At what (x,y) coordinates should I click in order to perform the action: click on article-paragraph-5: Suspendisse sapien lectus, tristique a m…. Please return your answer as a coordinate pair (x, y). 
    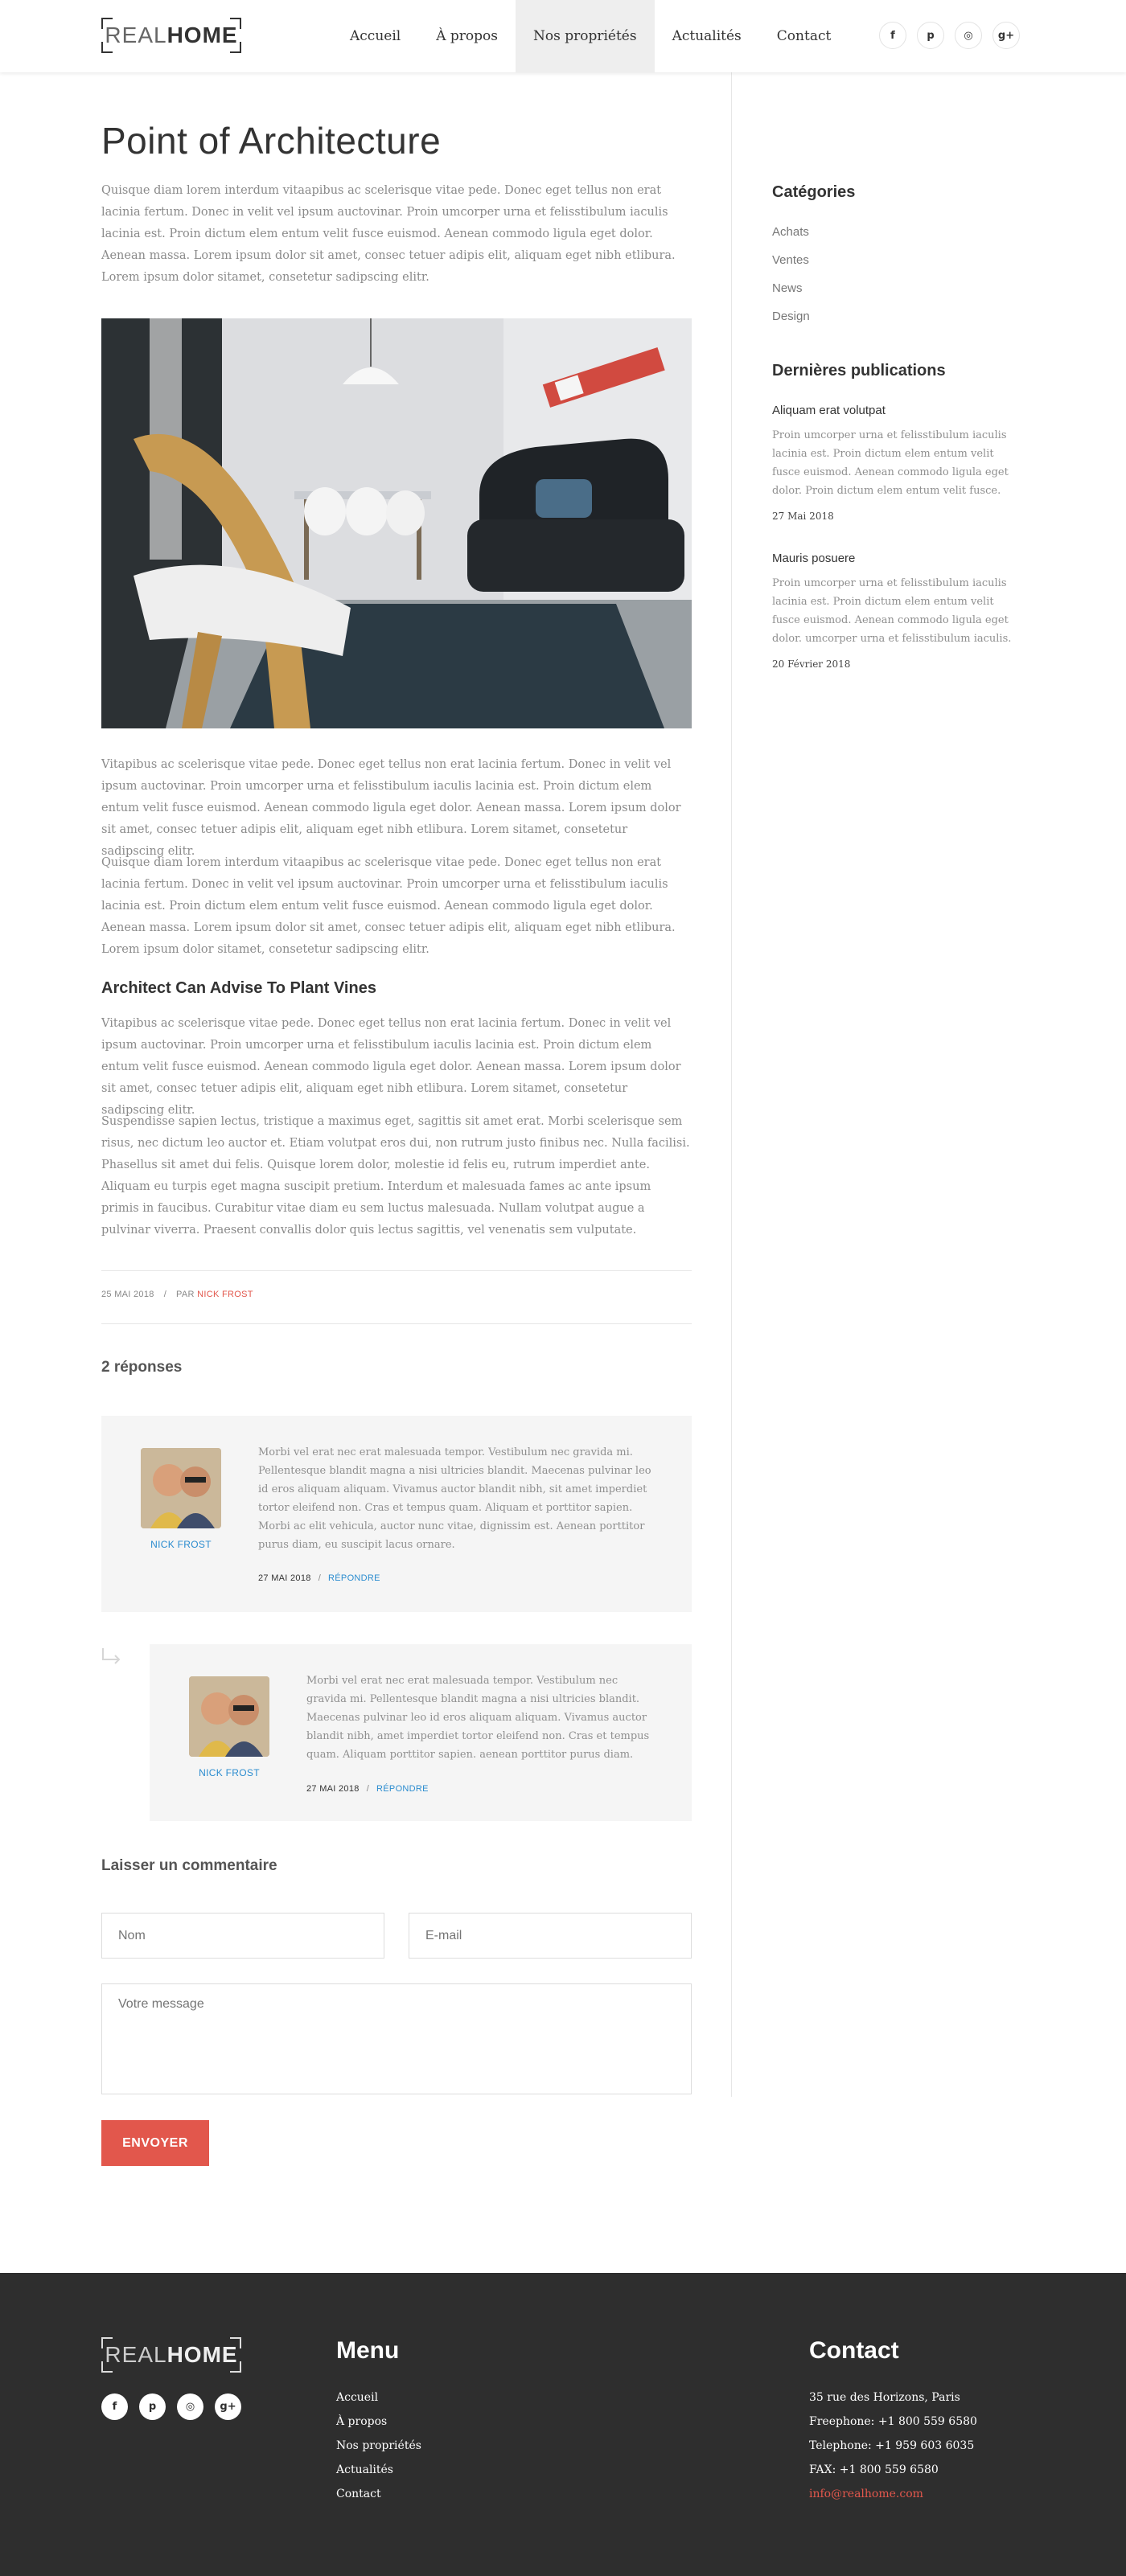
    Looking at the image, I should click on (395, 1176).